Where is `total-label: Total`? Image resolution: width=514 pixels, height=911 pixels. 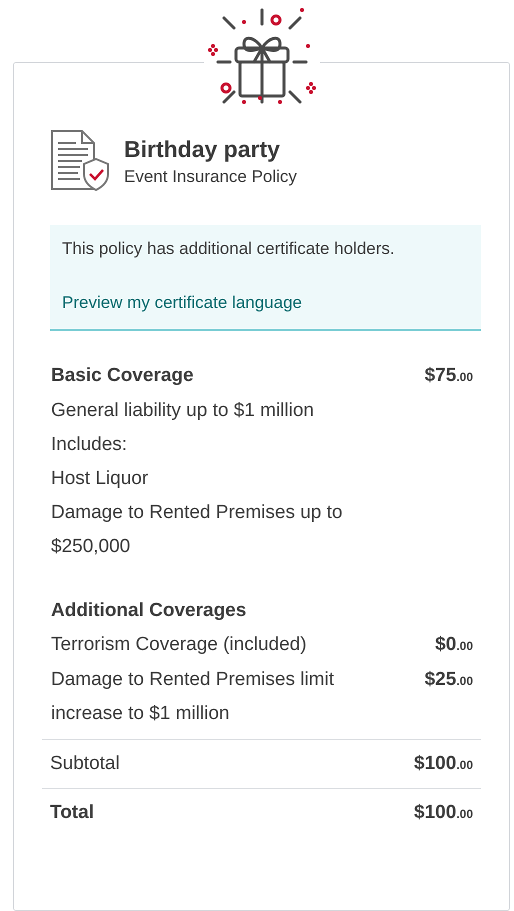 total-label: Total is located at coordinates (72, 813).